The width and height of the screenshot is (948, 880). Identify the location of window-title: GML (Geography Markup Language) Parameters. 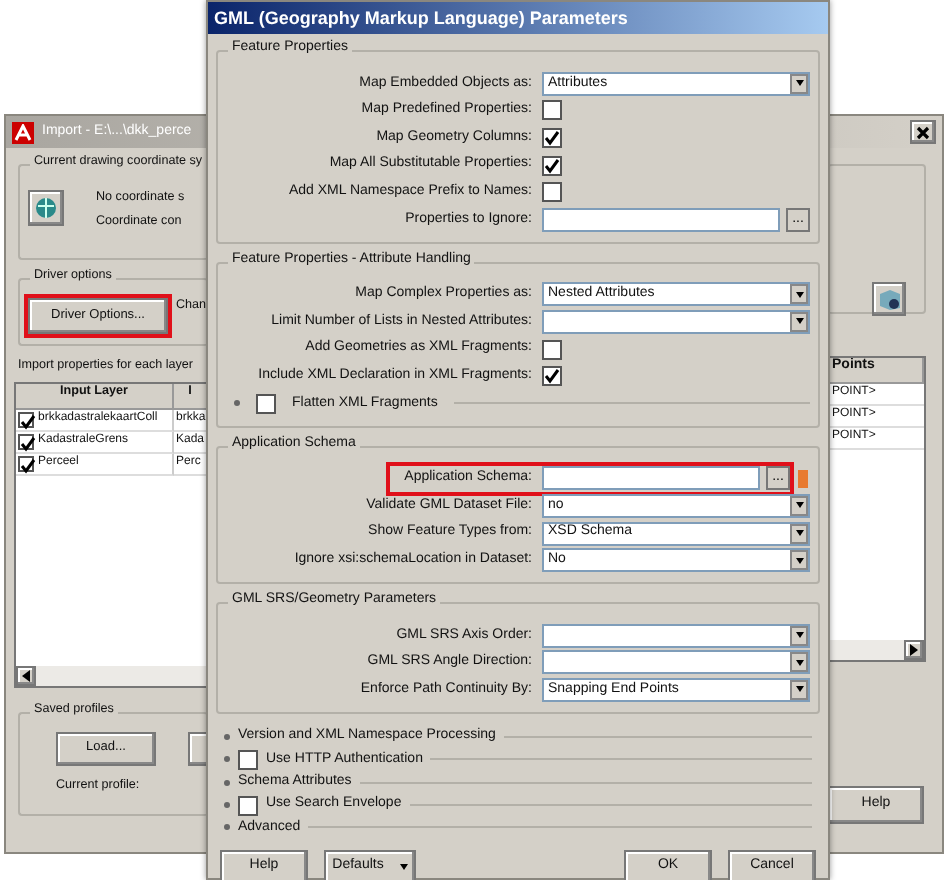
(421, 18).